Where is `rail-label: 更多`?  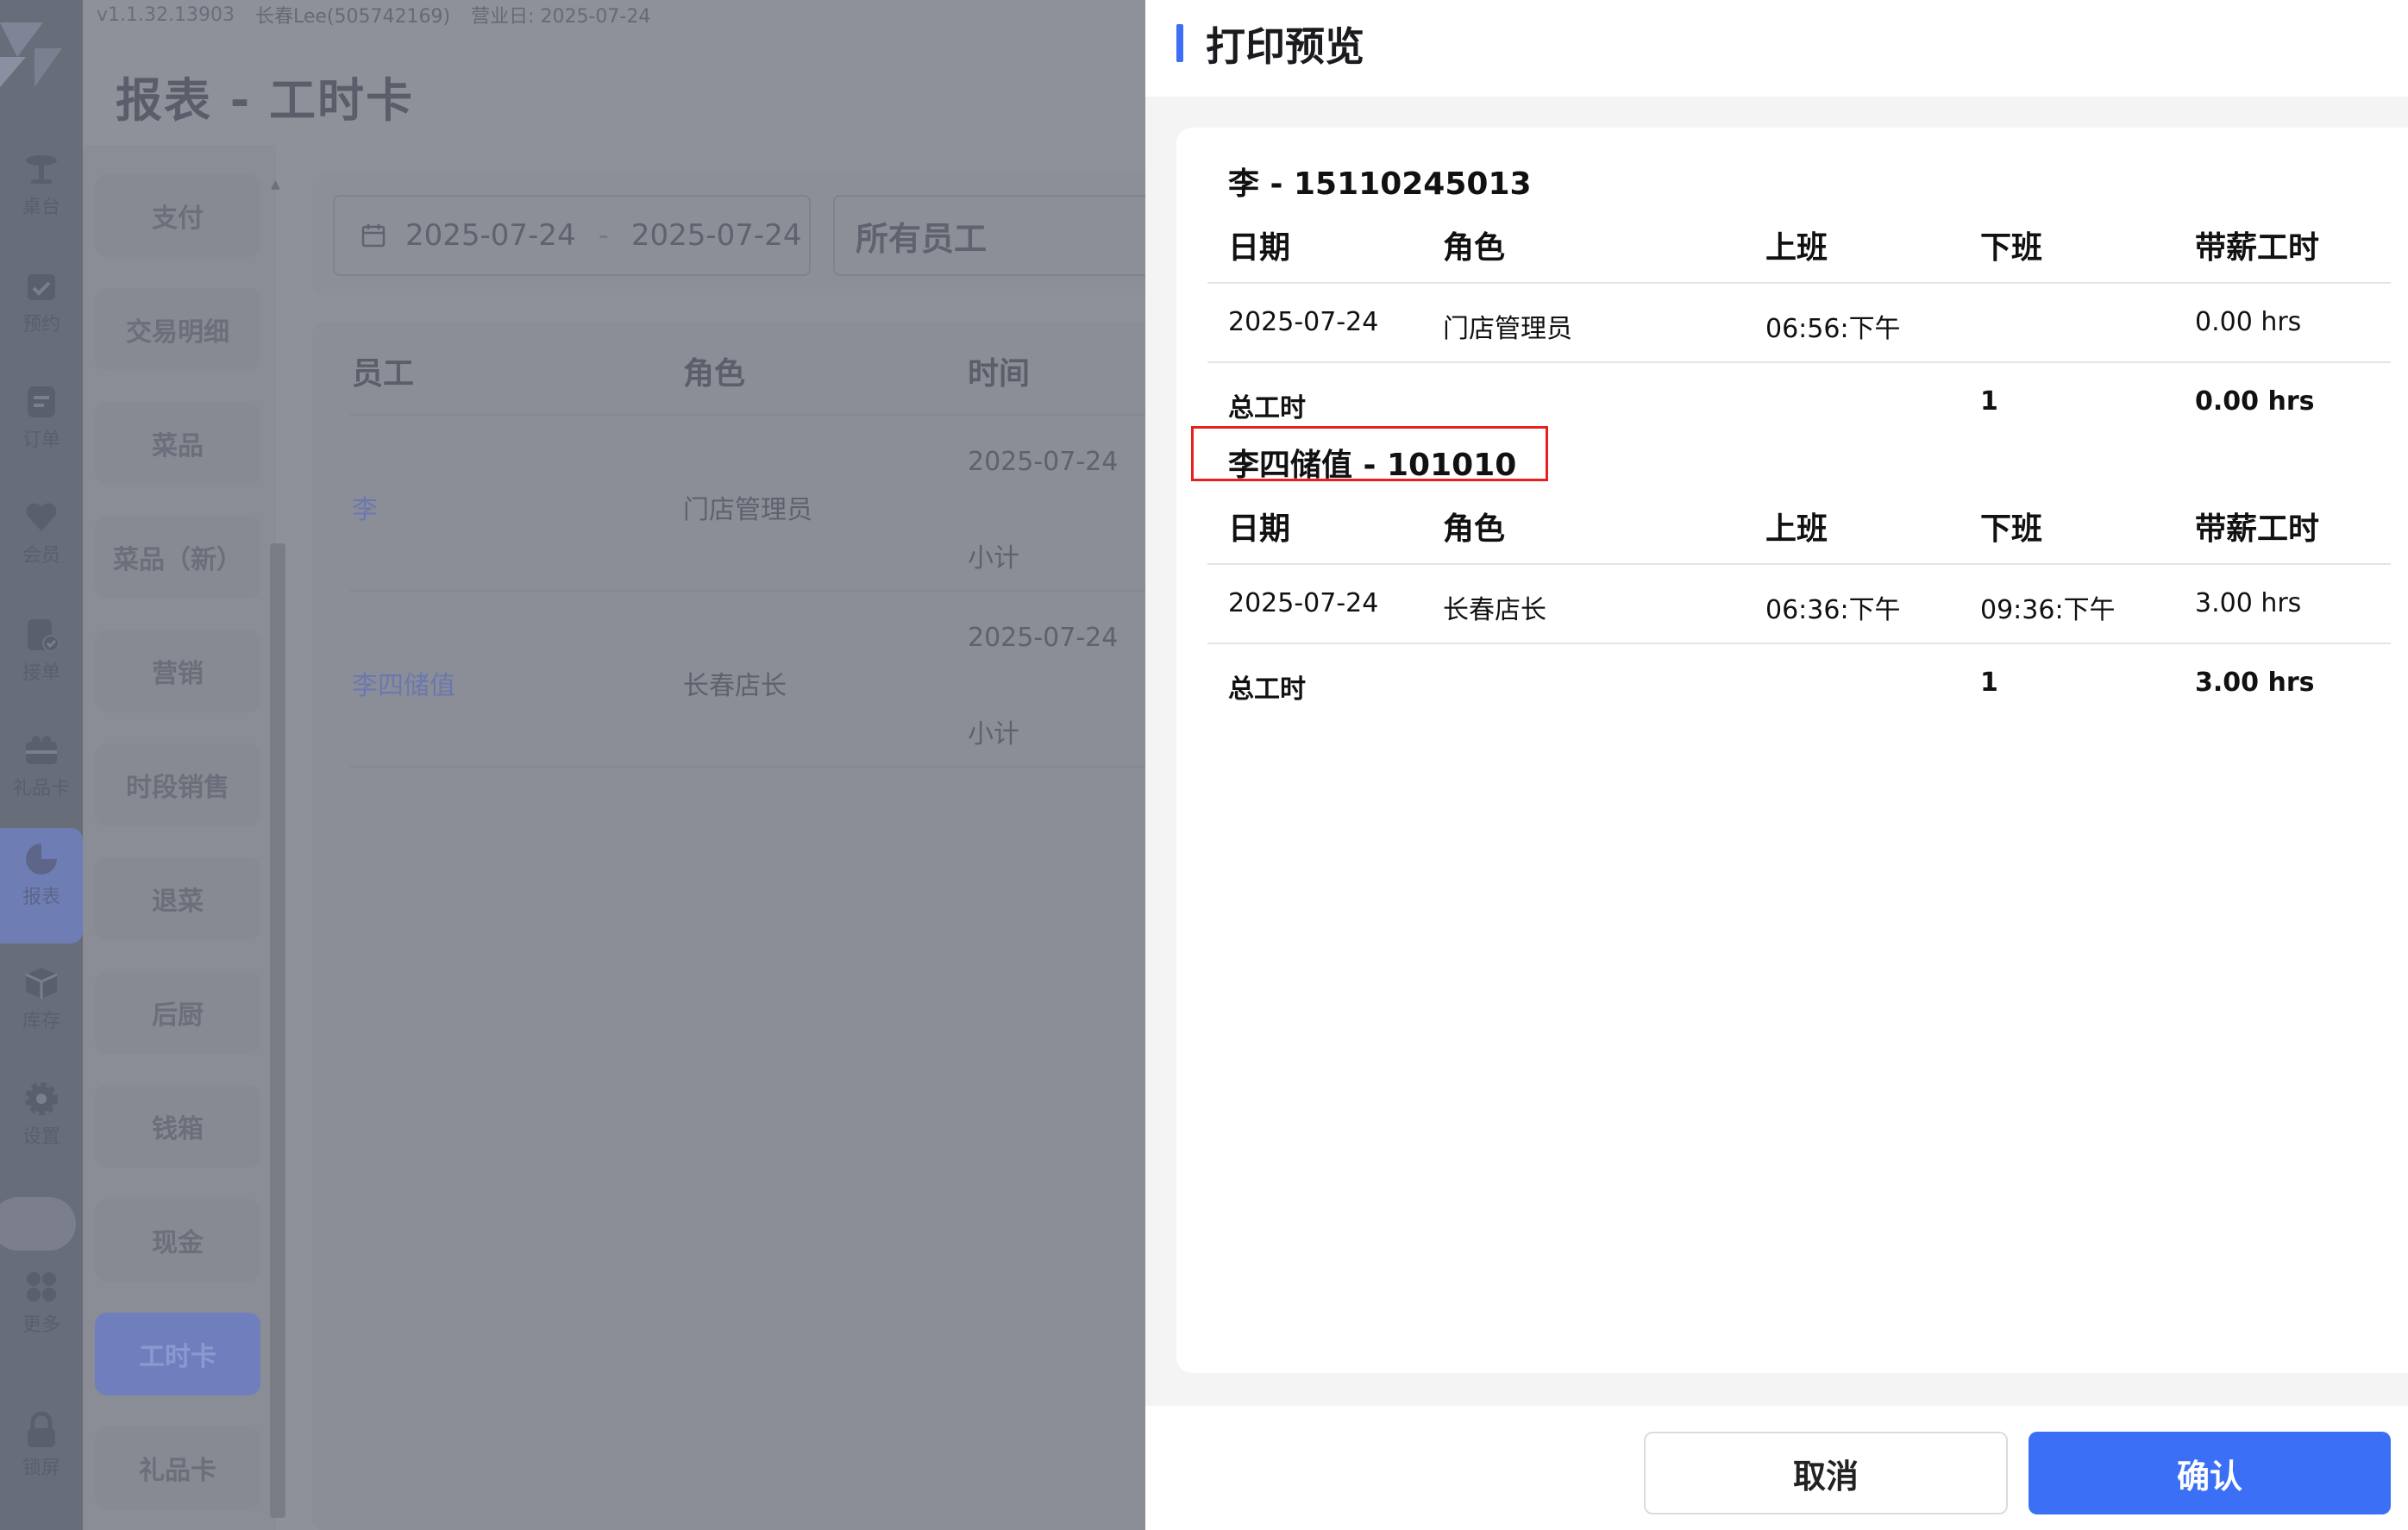
rail-label: 更多 is located at coordinates (41, 1325).